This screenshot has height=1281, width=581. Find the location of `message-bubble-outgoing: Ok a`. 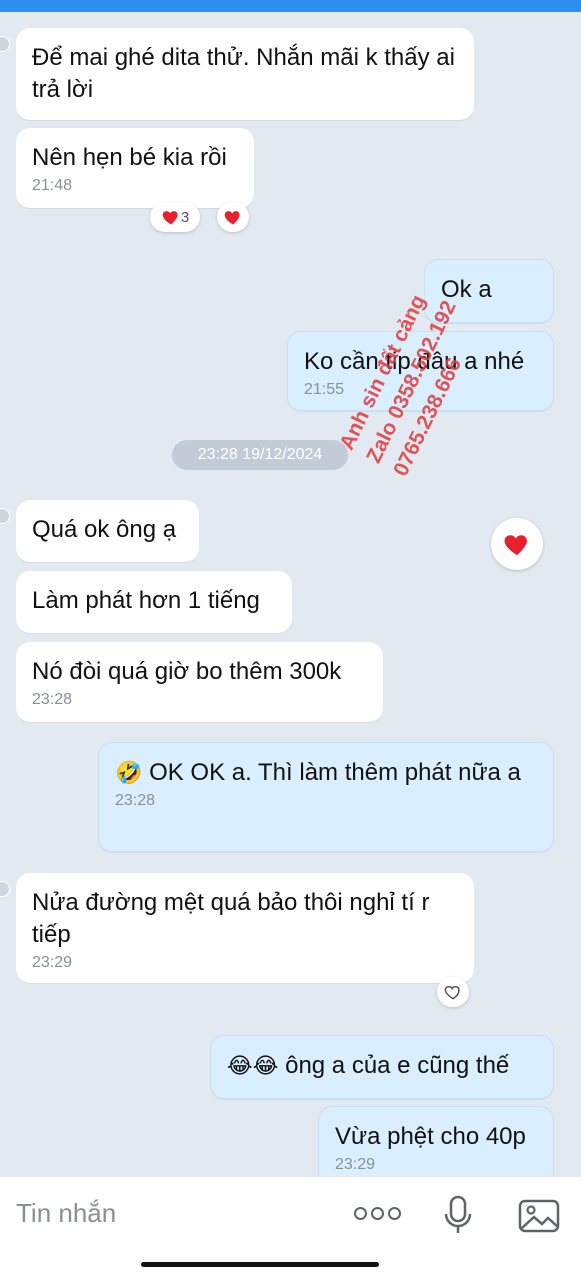

message-bubble-outgoing: Ok a is located at coordinates (489, 291).